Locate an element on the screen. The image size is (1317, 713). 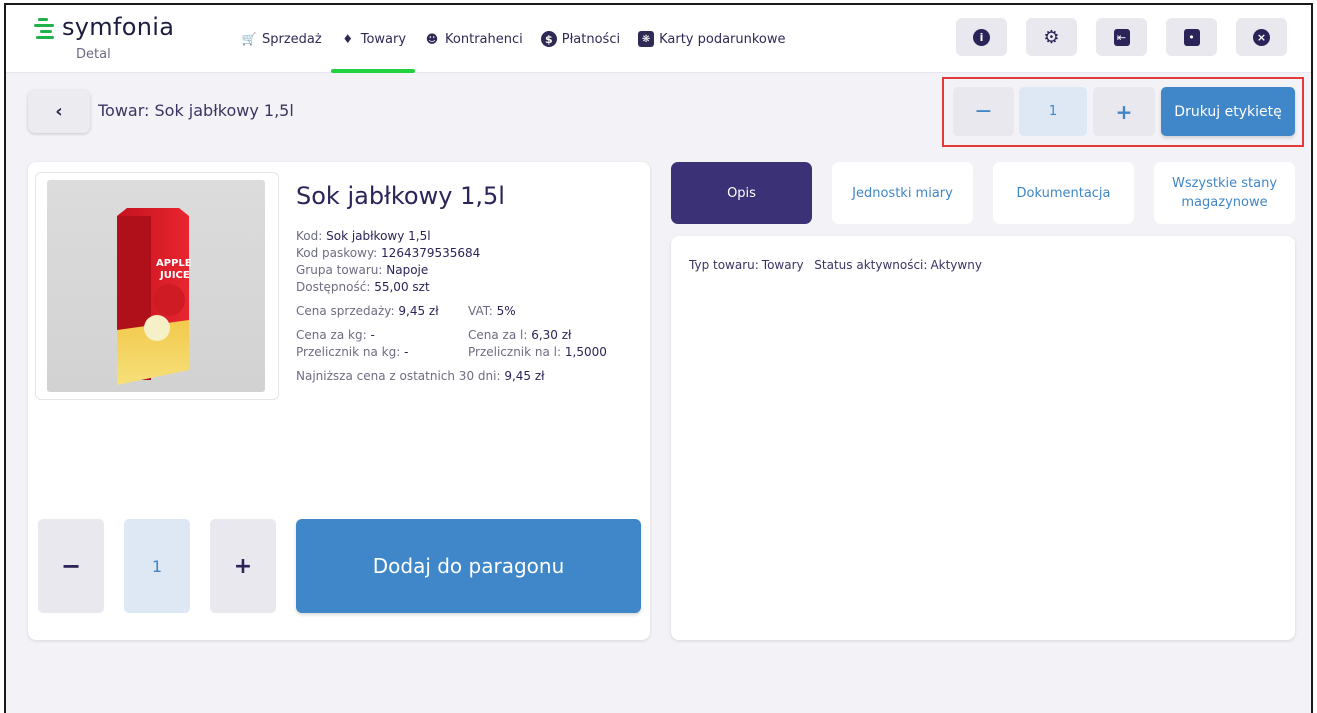
barcode-label: Kod paskowy: is located at coordinates (337, 253).